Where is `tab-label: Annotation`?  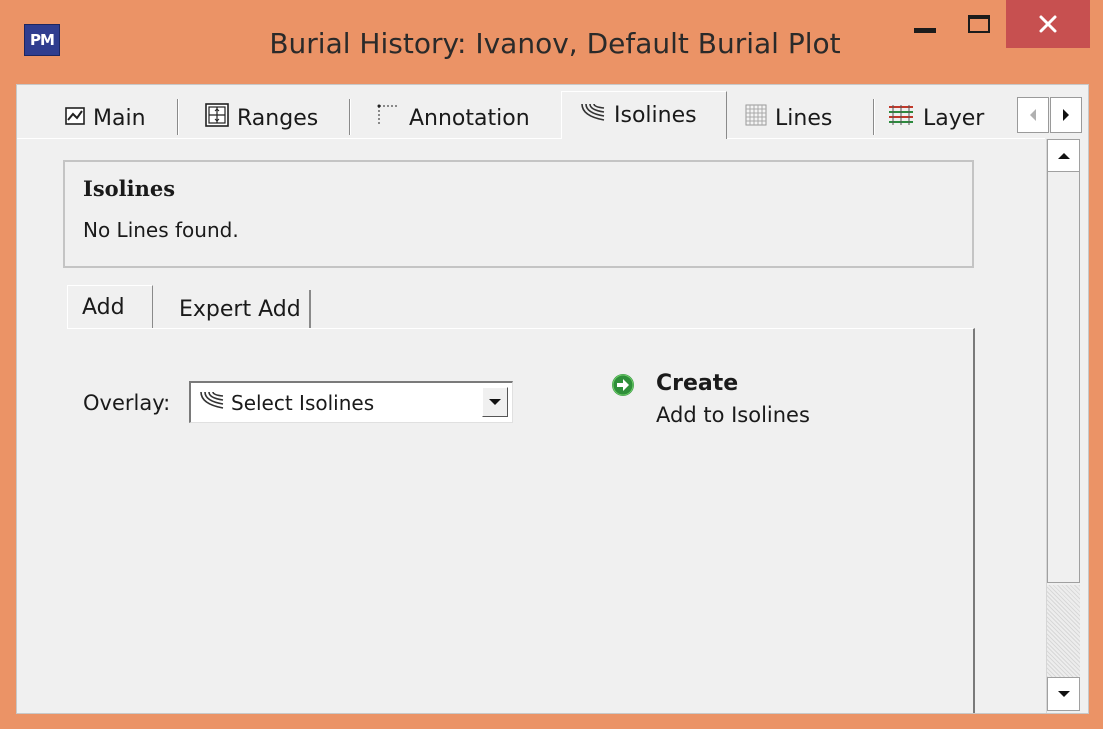
tab-label: Annotation is located at coordinates (469, 118).